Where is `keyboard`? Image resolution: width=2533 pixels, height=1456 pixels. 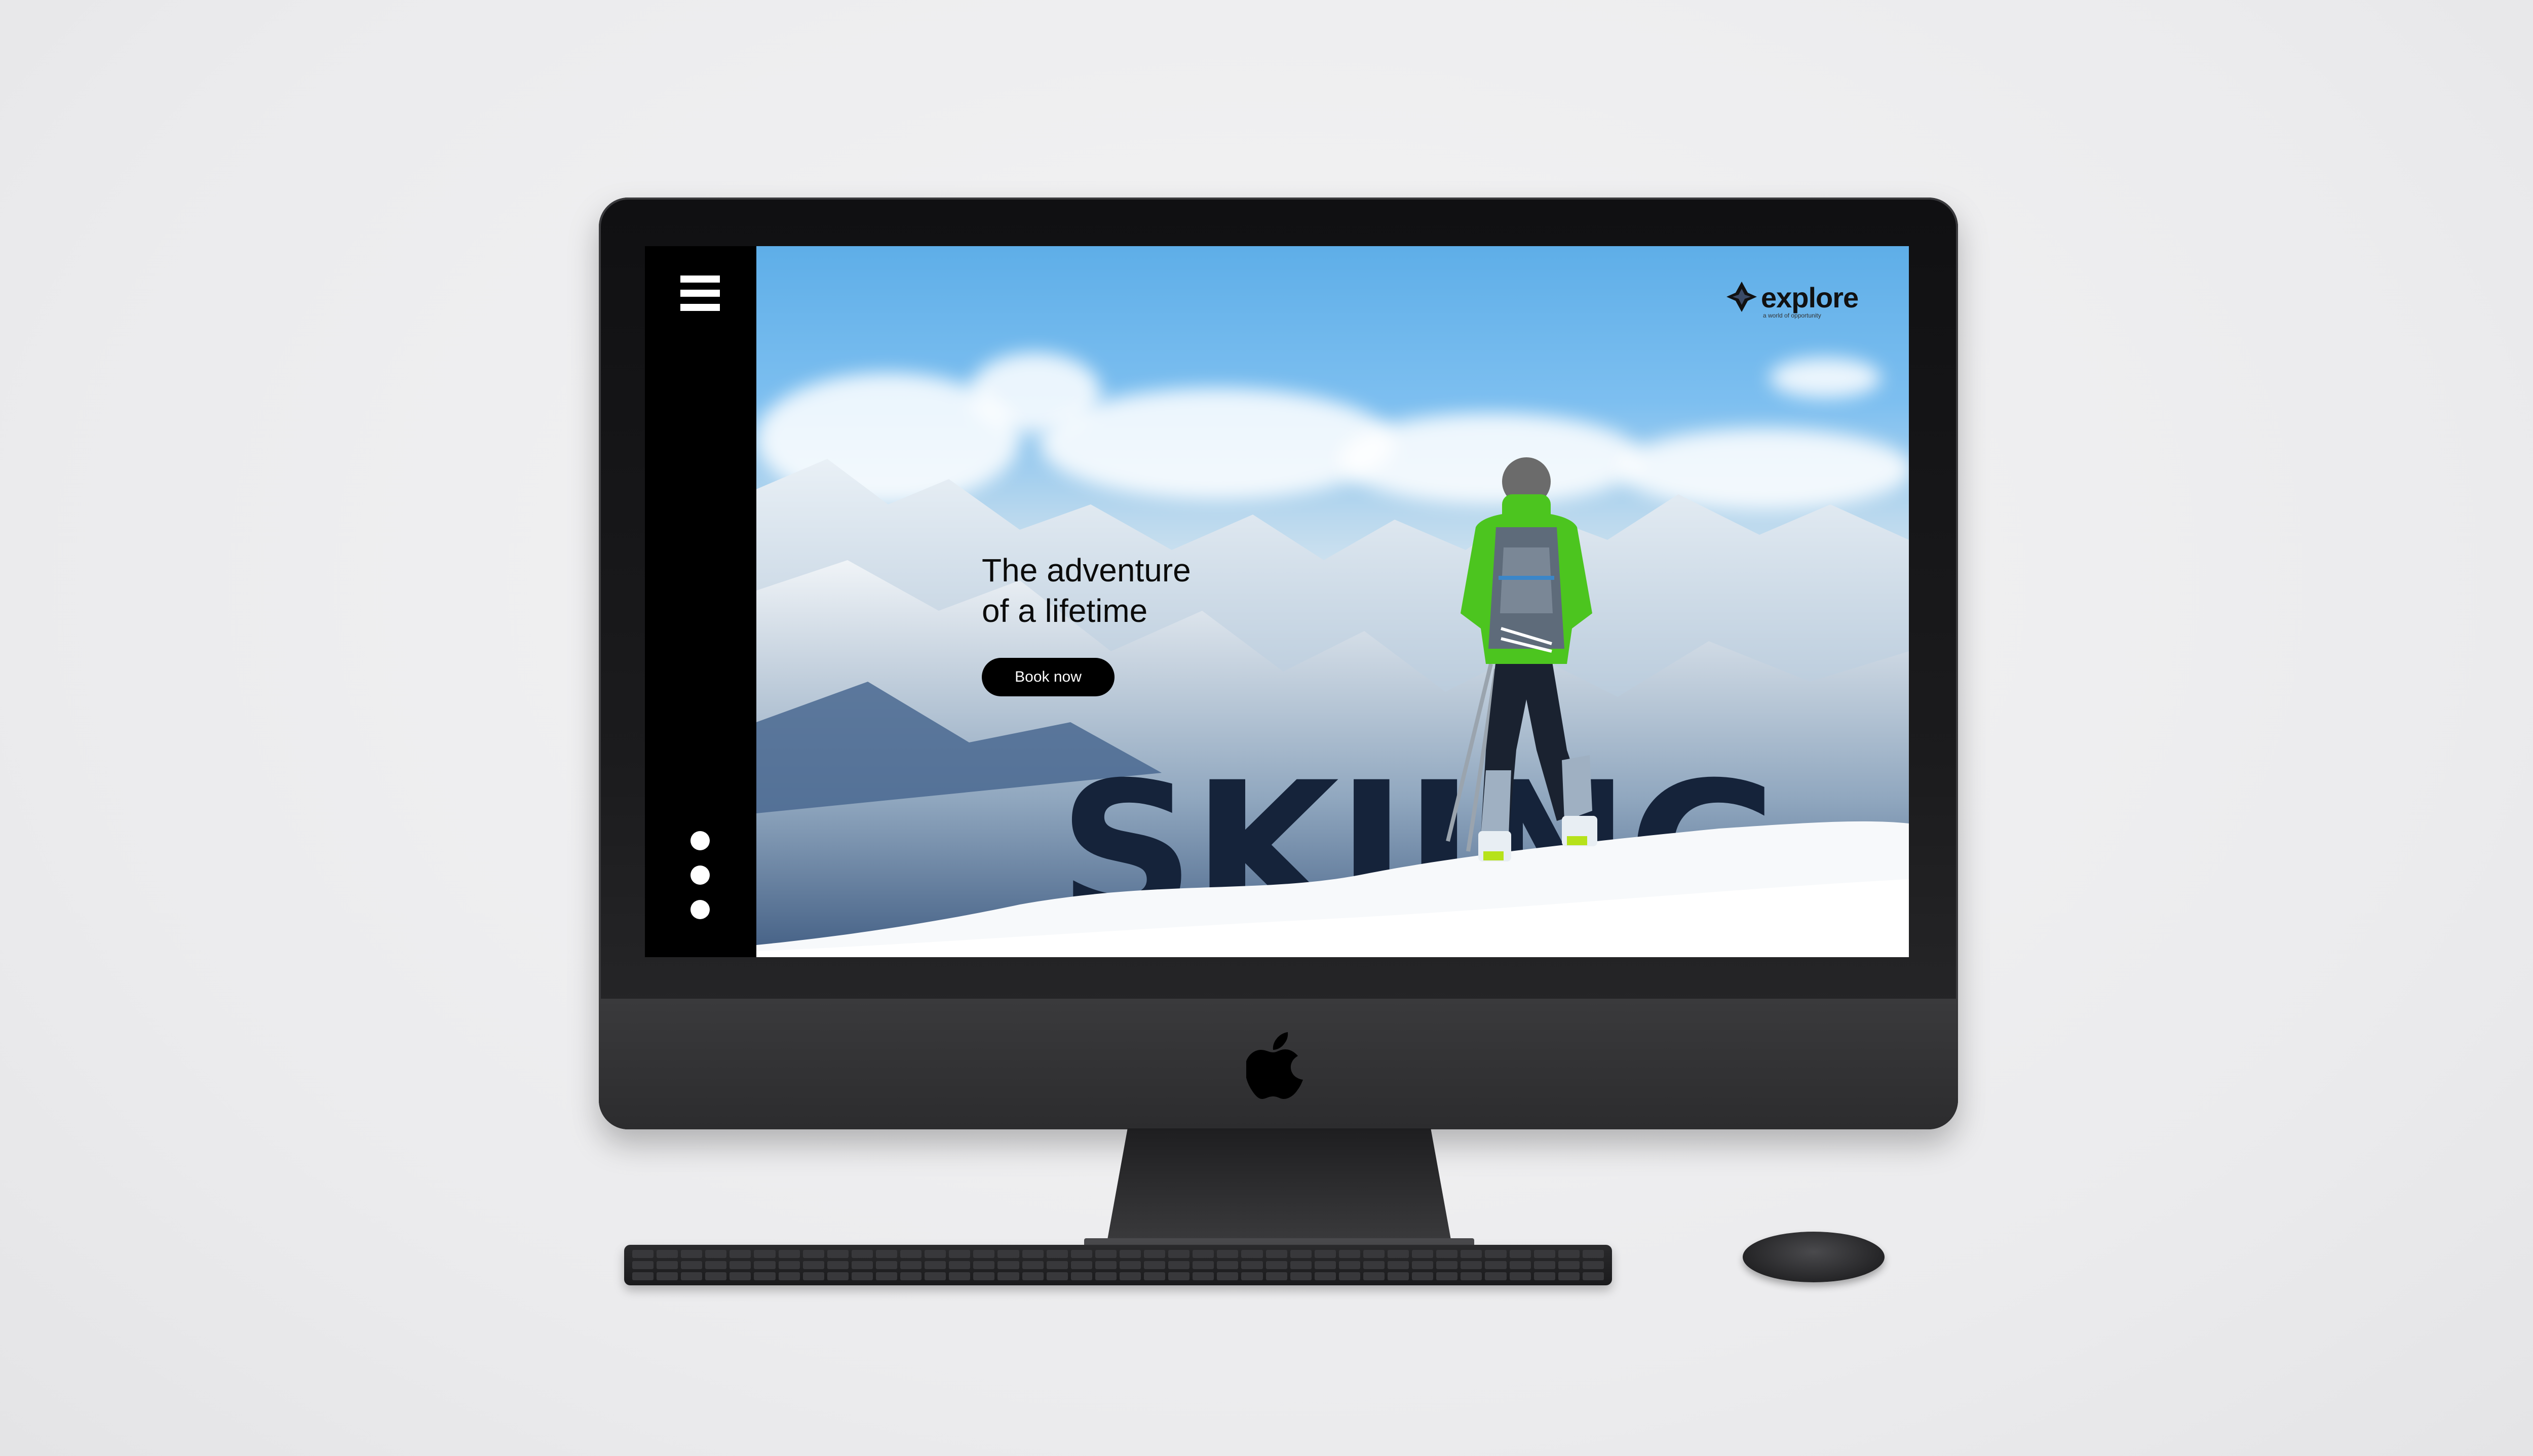 keyboard is located at coordinates (1118, 1265).